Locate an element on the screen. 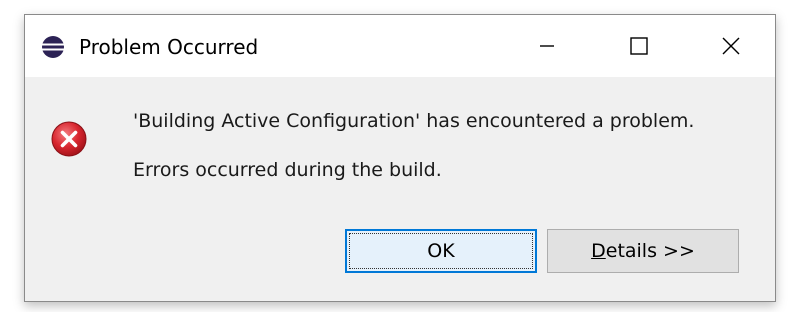  close-button is located at coordinates (731, 46).